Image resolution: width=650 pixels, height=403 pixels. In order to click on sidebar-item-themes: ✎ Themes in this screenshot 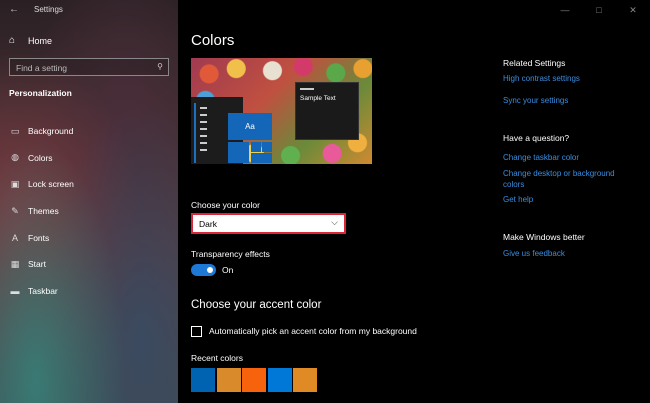, I will do `click(41, 211)`.